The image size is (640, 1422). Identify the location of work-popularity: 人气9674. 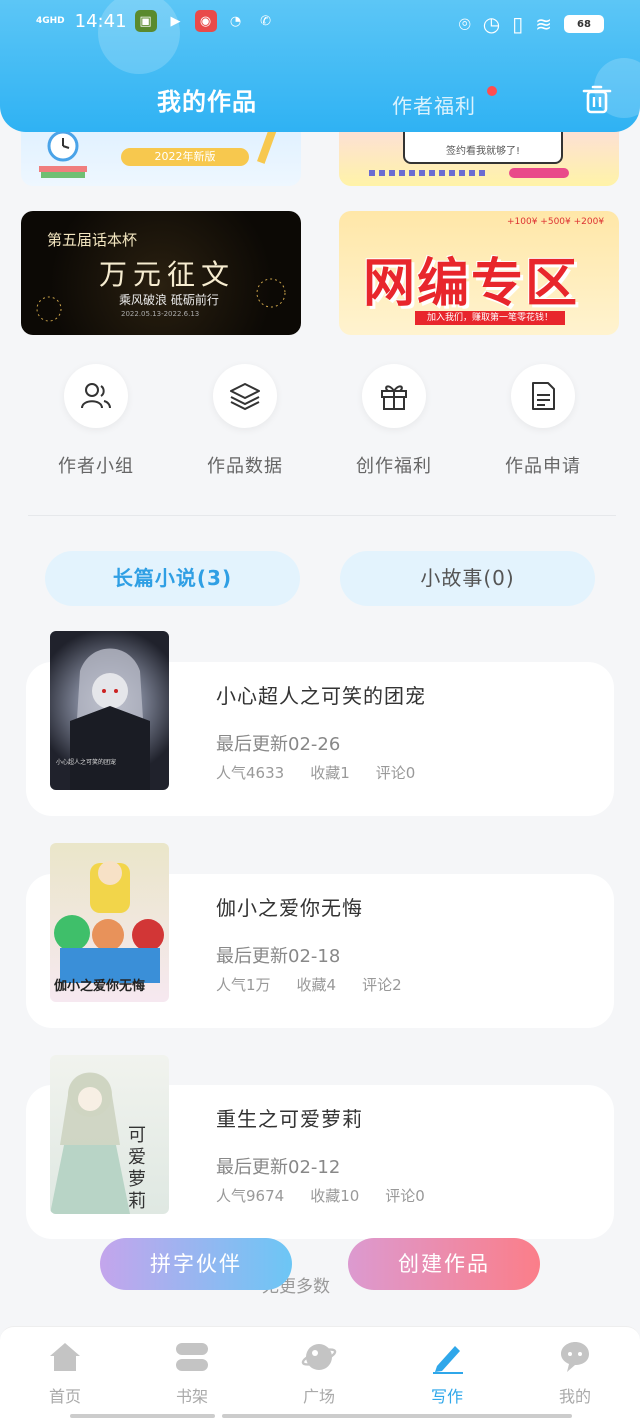
(250, 1196).